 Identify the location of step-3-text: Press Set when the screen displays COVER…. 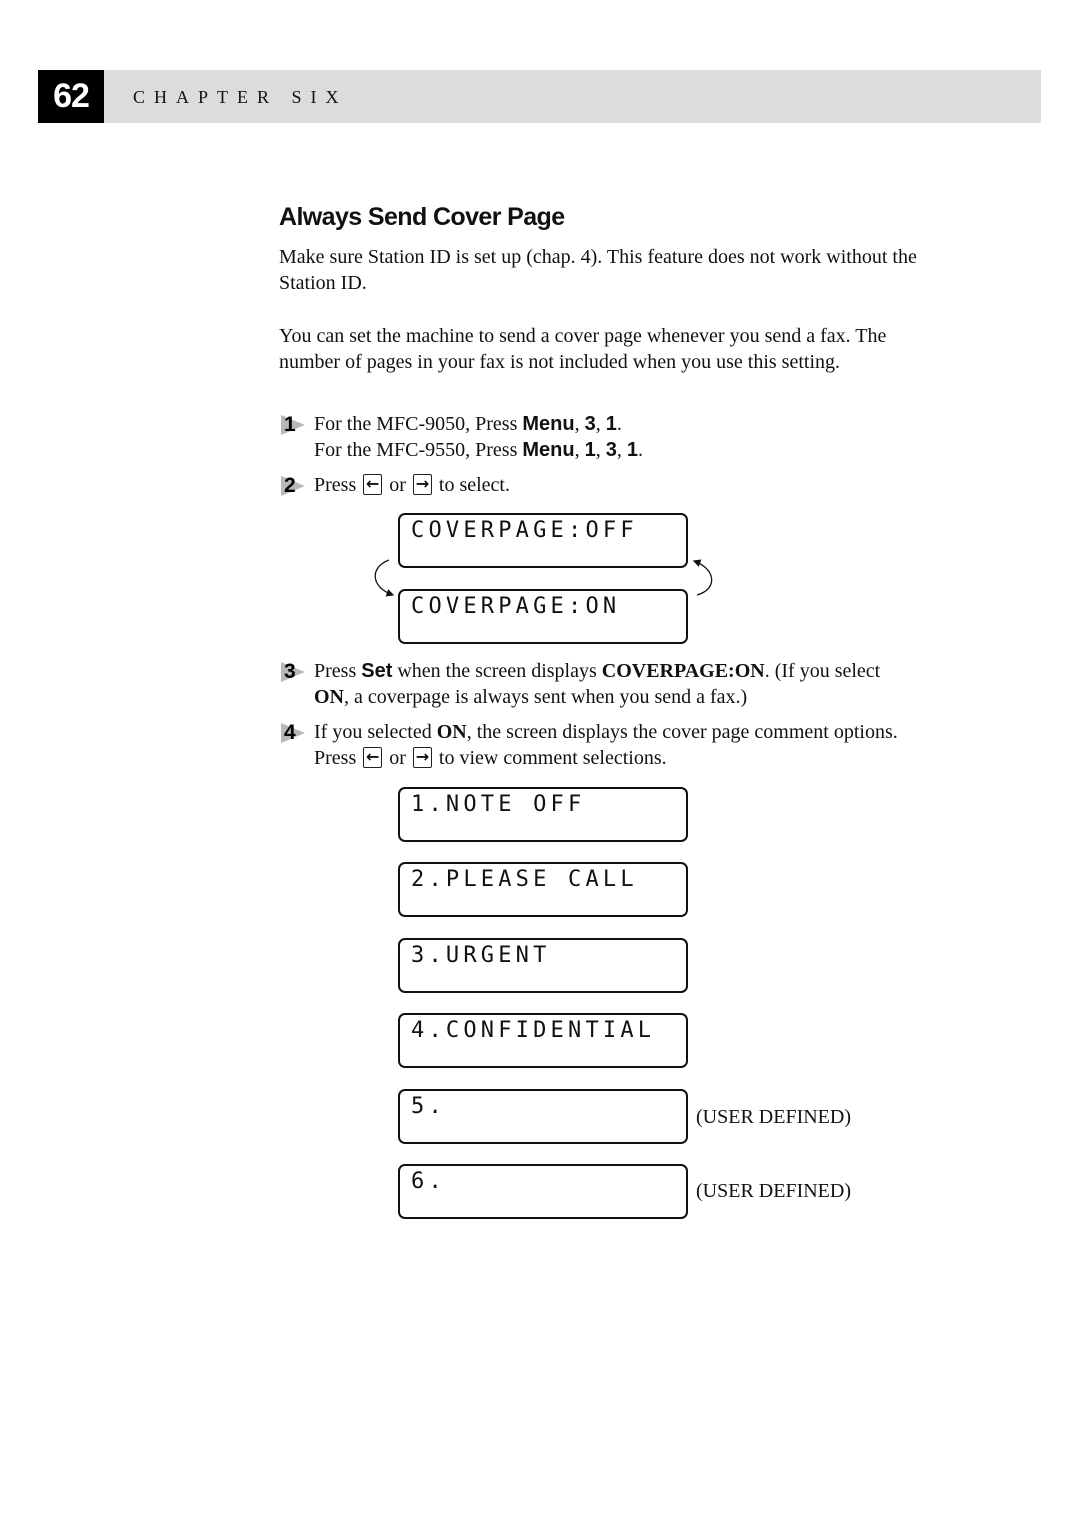
(597, 684).